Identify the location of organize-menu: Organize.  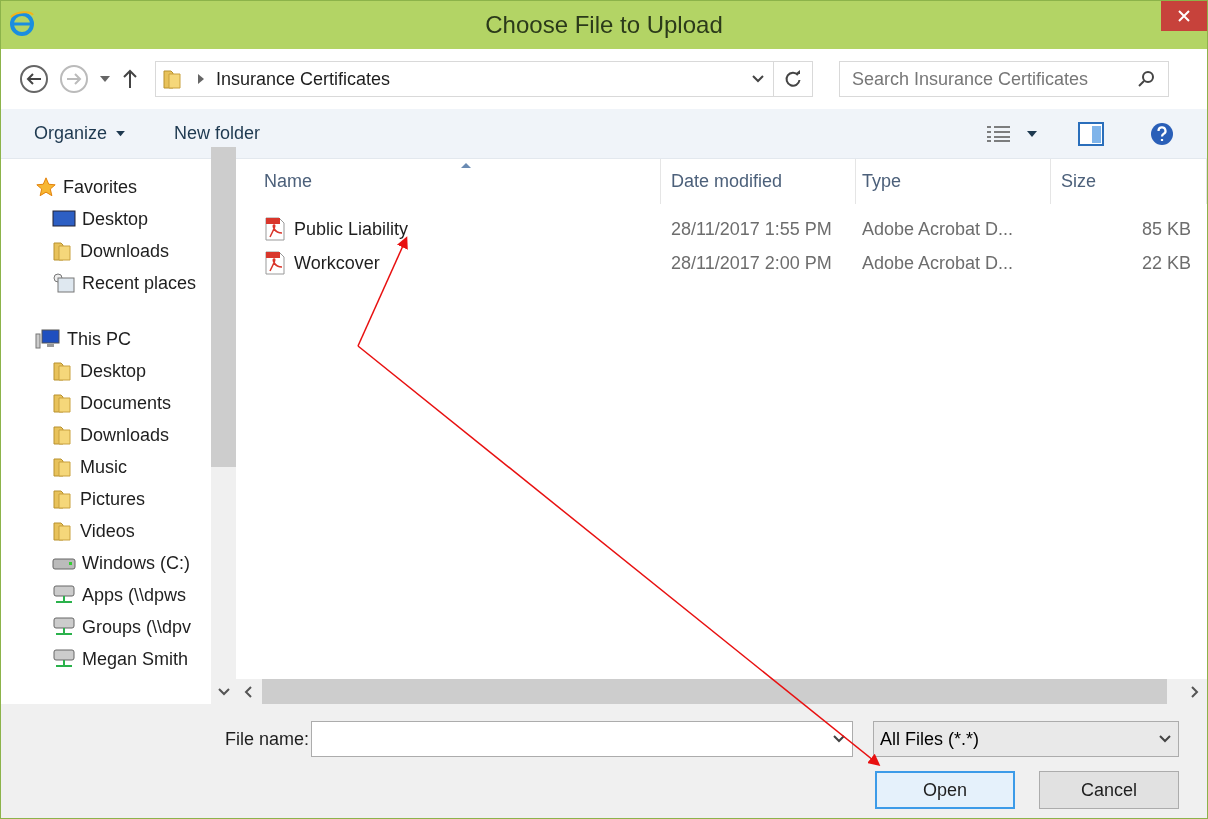
(80, 133).